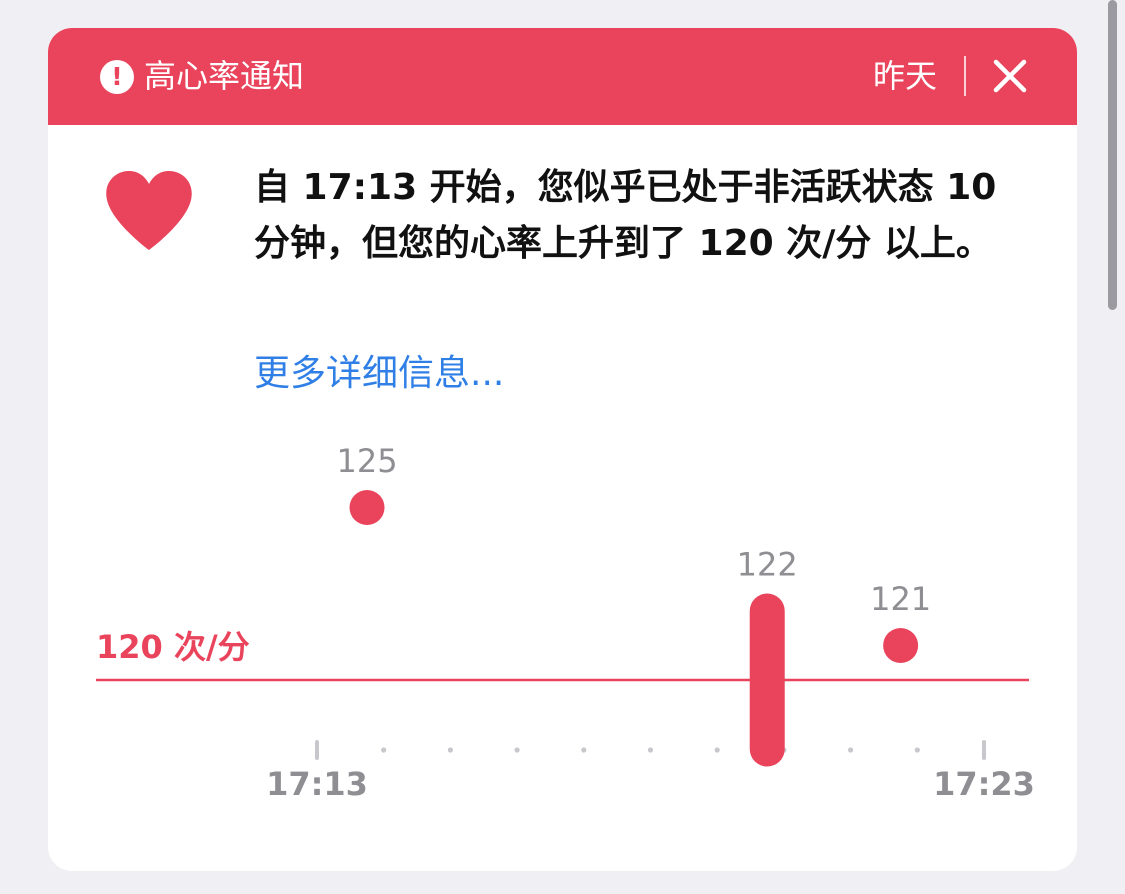 This screenshot has width=1125, height=894. Describe the element at coordinates (366, 461) in the screenshot. I see `point-value-label: 125` at that location.